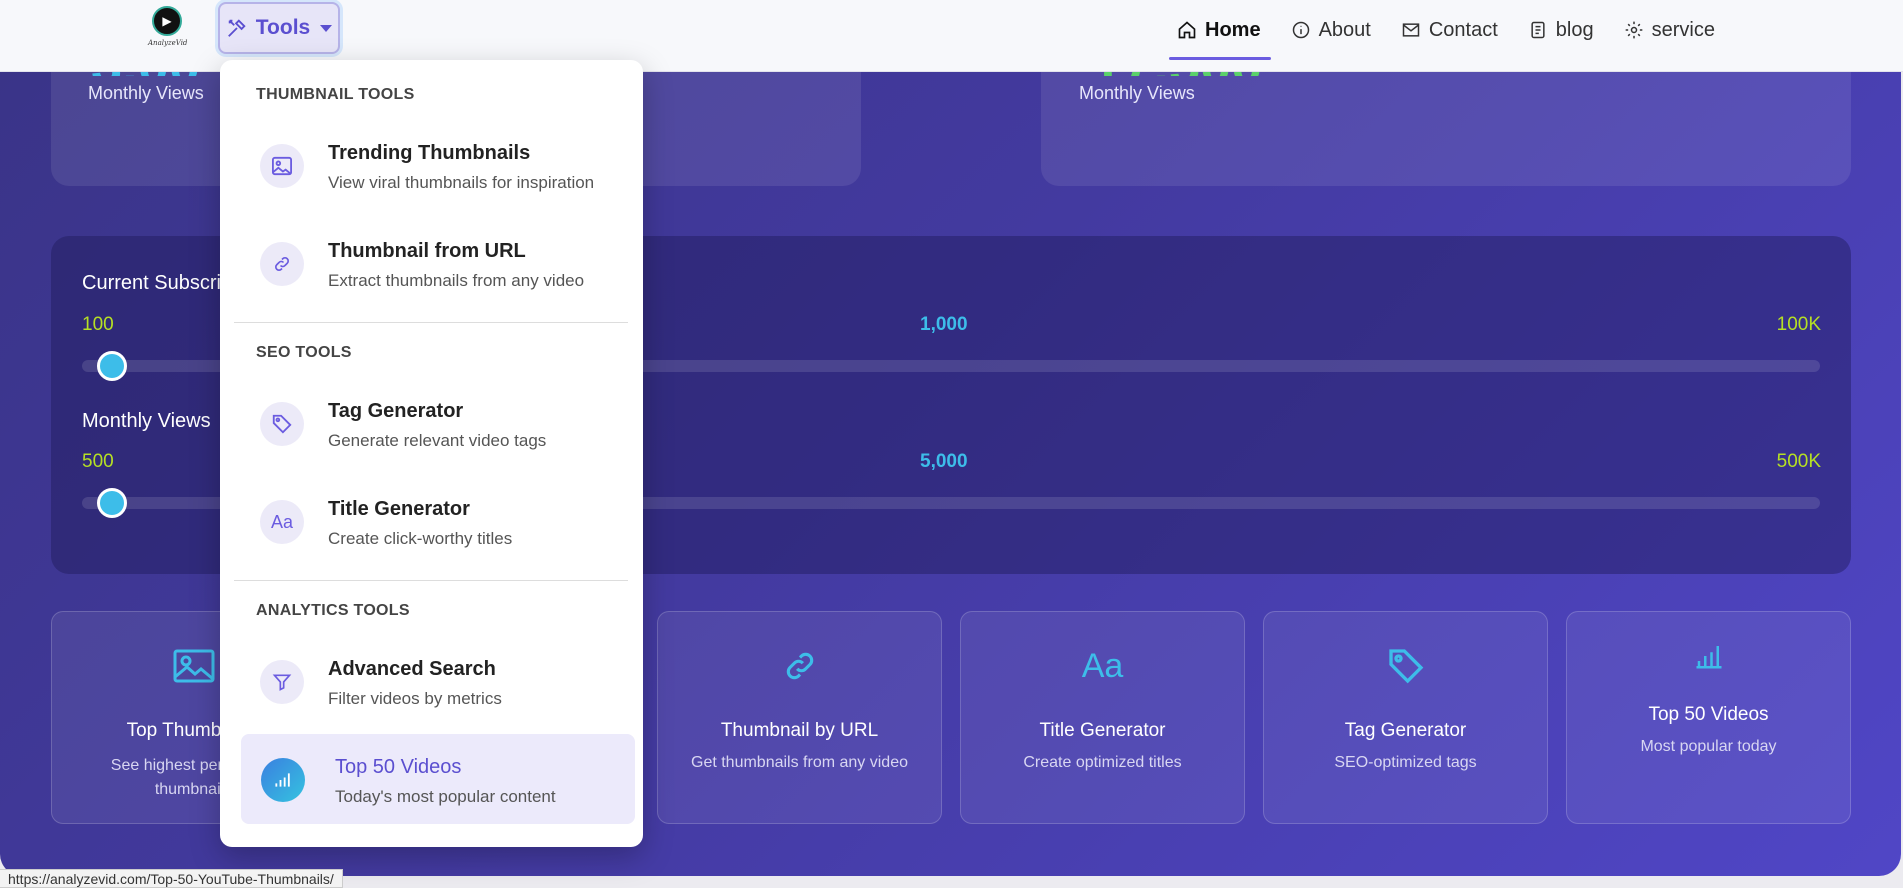 Image resolution: width=1903 pixels, height=888 pixels. What do you see at coordinates (415, 698) in the screenshot?
I see `menu-item-subtitle: Filter videos by metrics` at bounding box center [415, 698].